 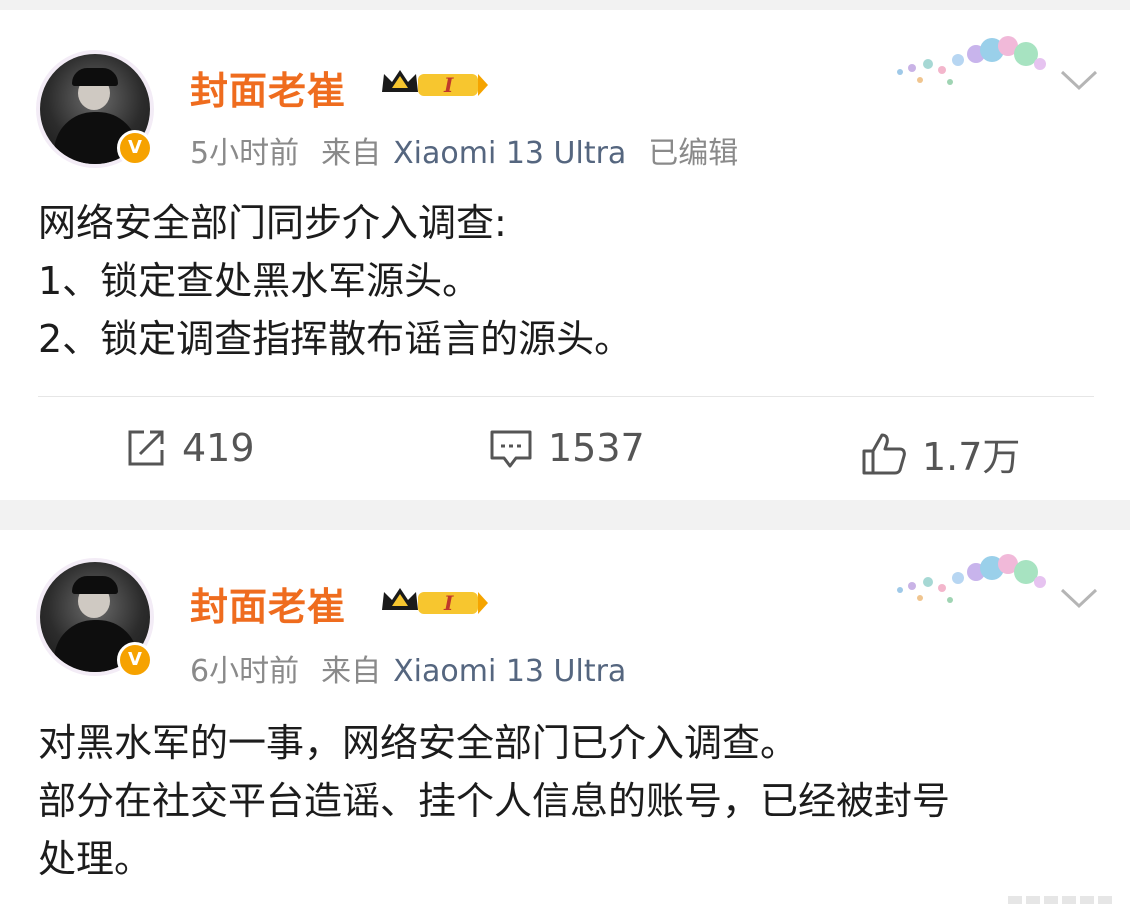 I want to click on repost-icon, so click(x=146, y=448).